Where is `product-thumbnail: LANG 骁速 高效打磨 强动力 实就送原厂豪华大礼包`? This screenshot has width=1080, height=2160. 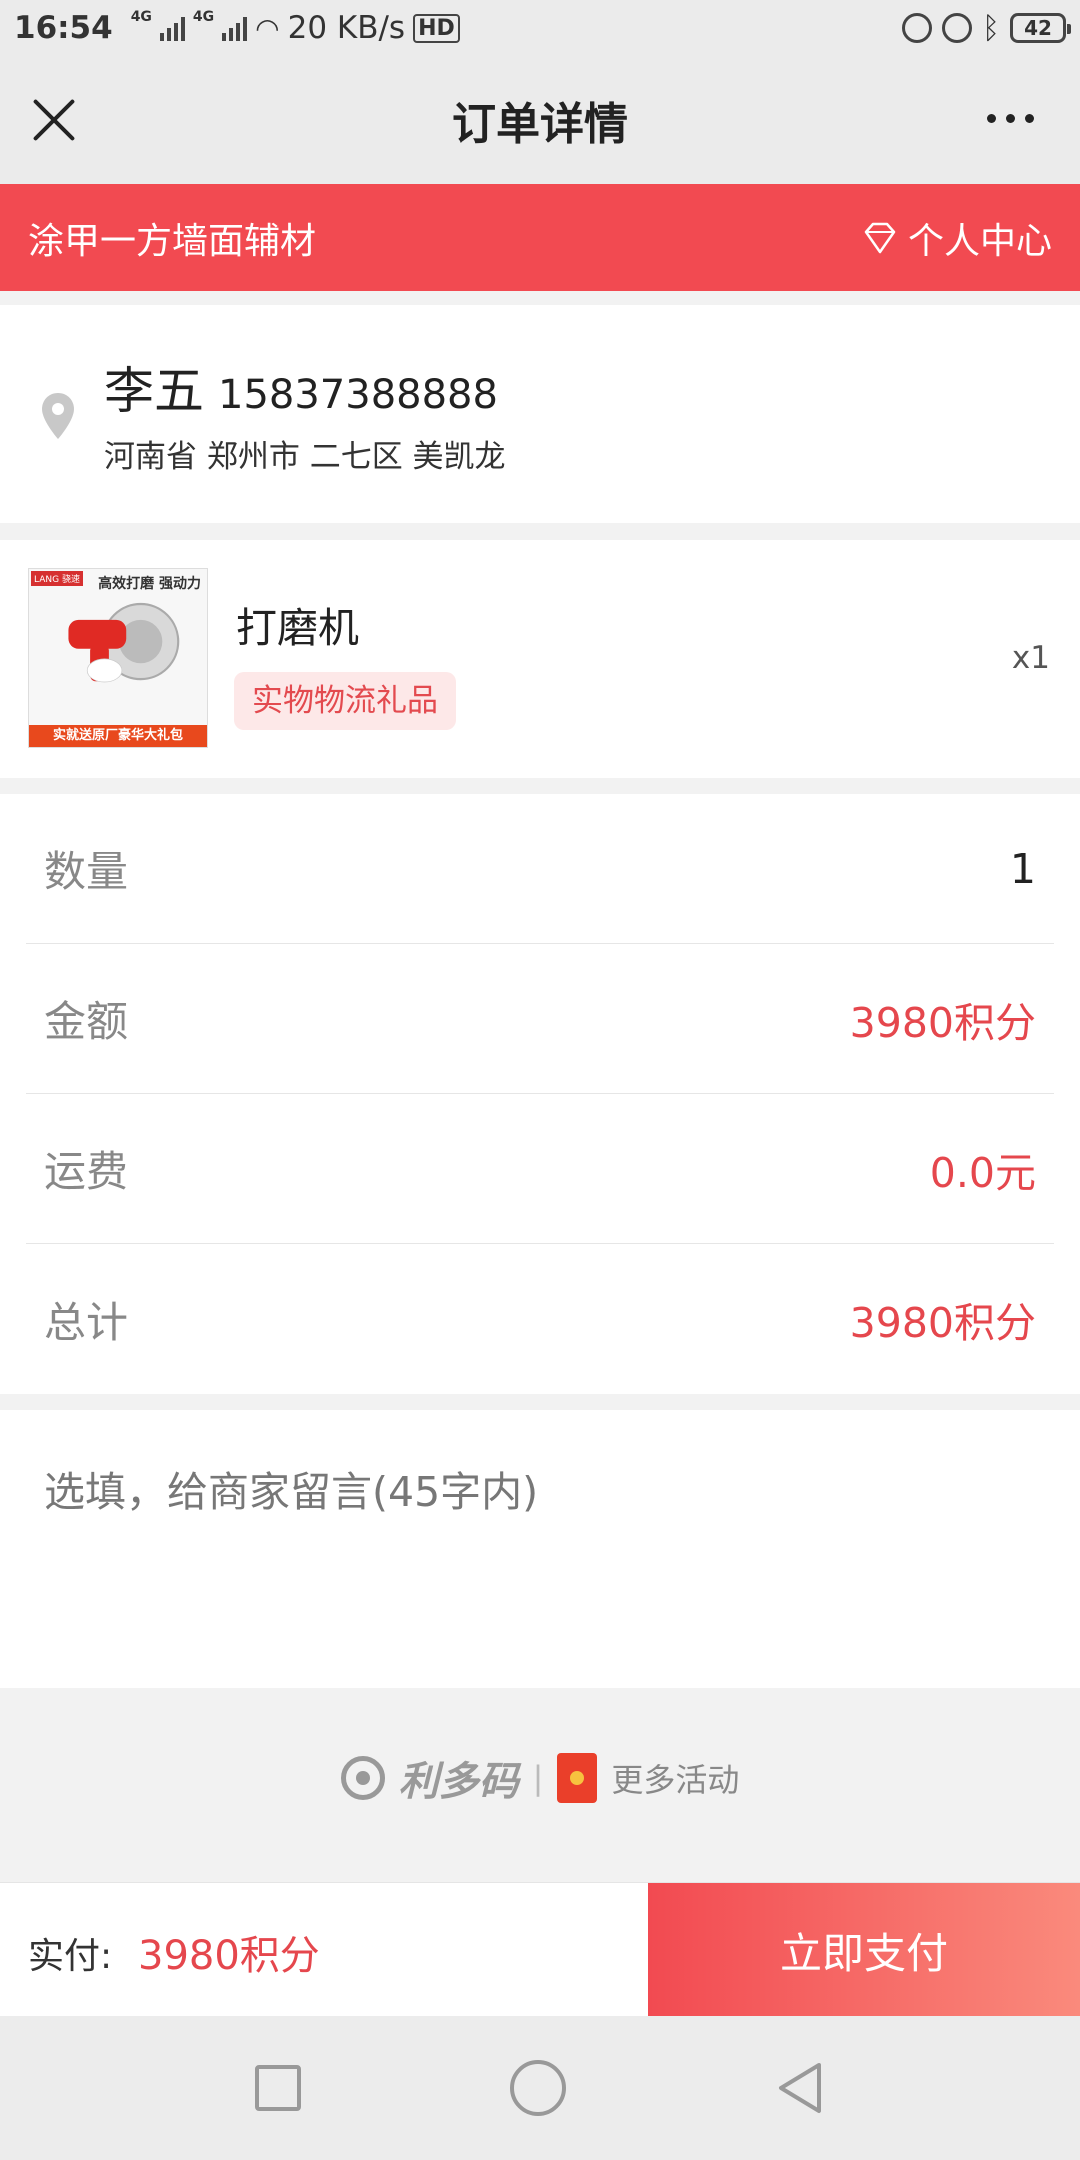
product-thumbnail: LANG 骁速 高效打磨 强动力 实就送原厂豪华大礼包 is located at coordinates (118, 658).